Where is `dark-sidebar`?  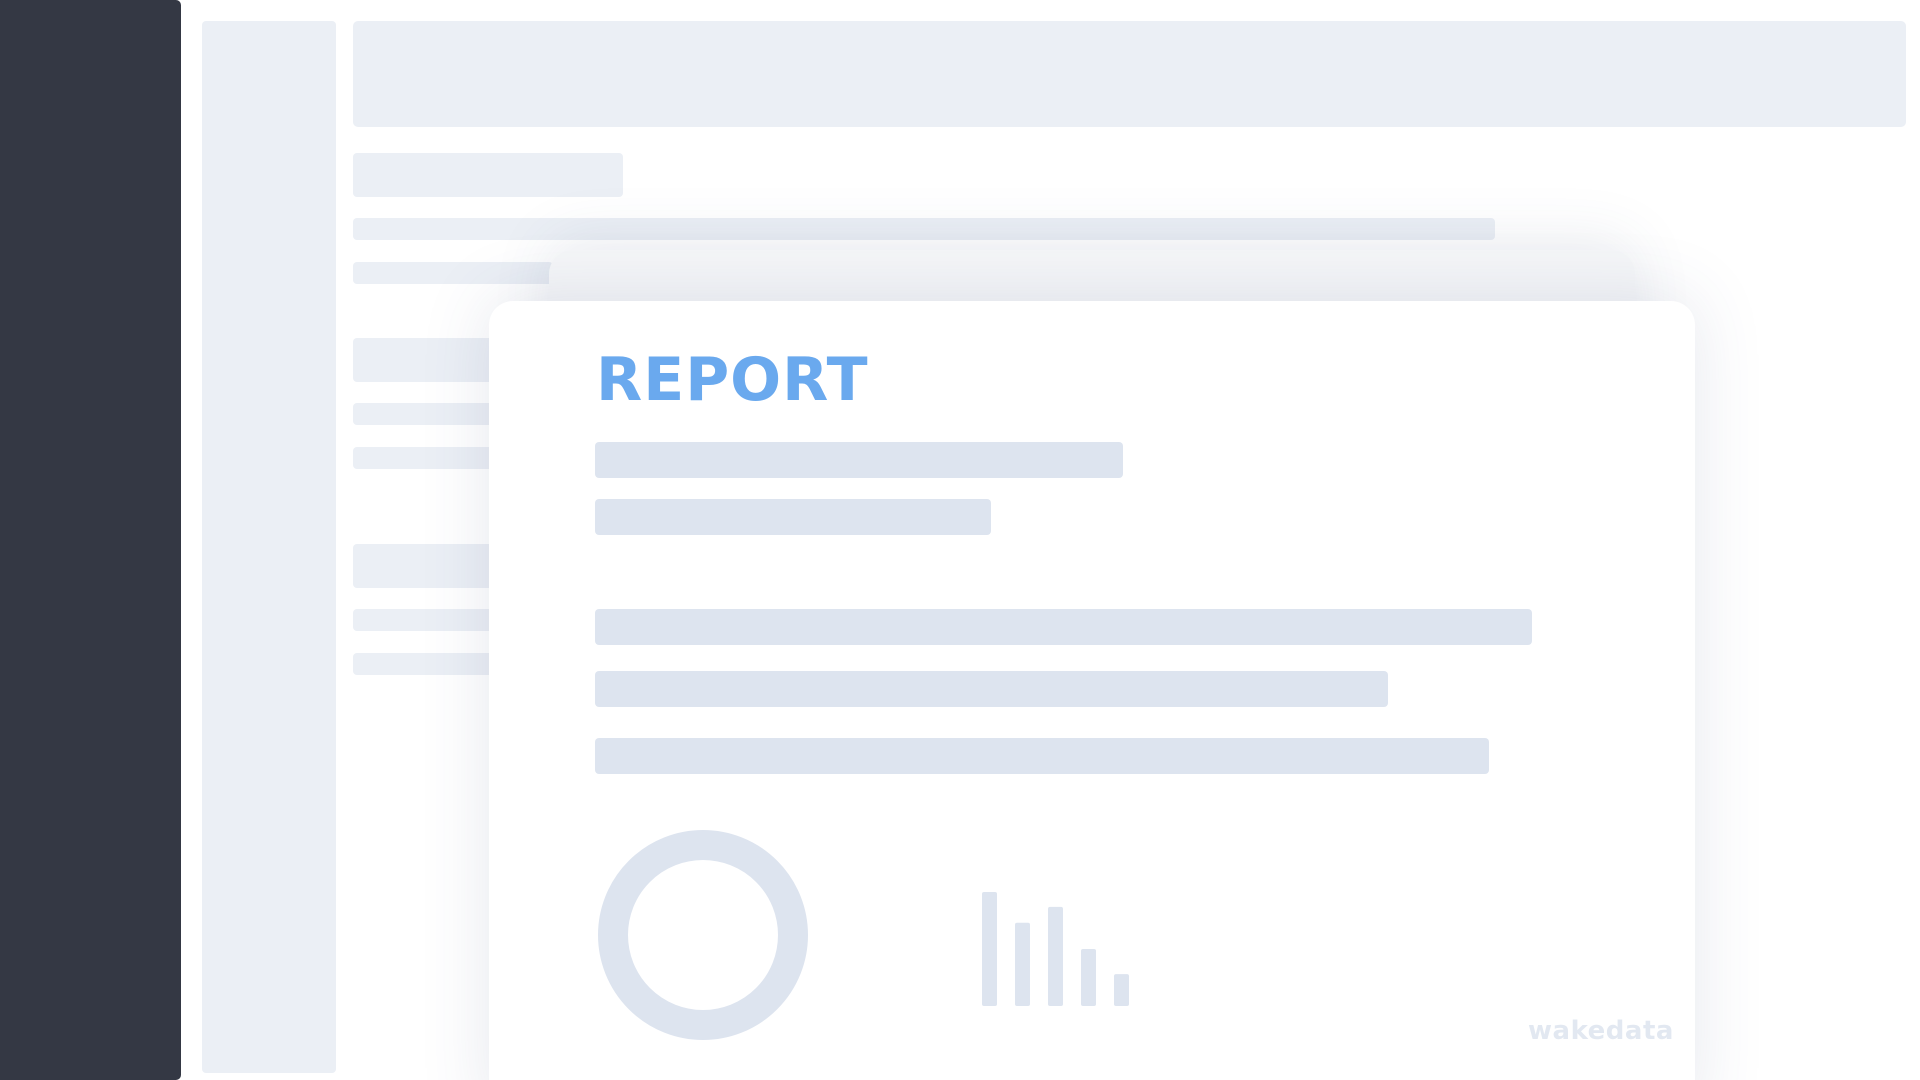 dark-sidebar is located at coordinates (90, 540).